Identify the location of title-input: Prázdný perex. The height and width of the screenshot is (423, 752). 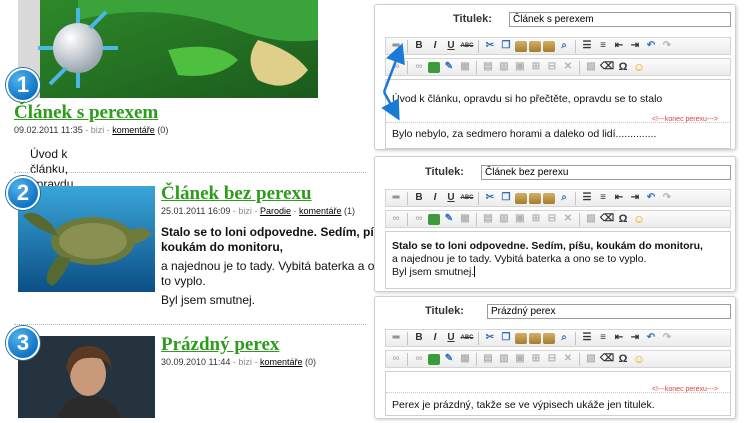
(609, 311).